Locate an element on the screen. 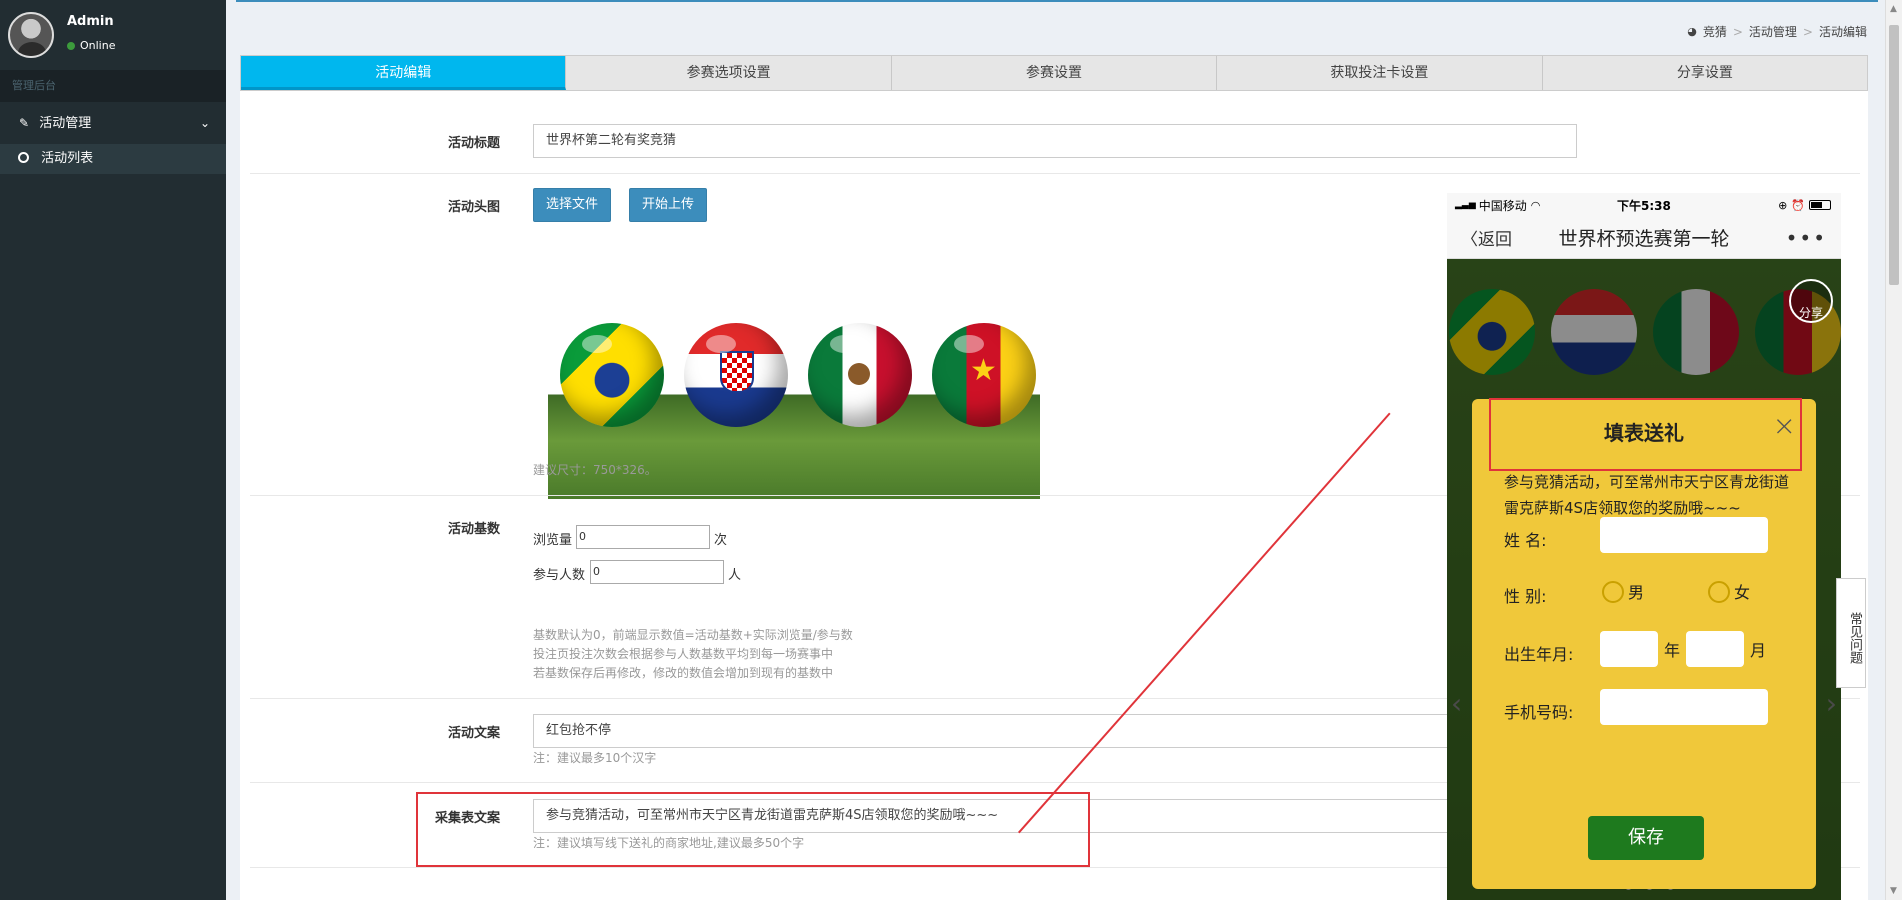 This screenshot has height=900, width=1902. copy-hint: 注：建议最多10个汉字 is located at coordinates (595, 758).